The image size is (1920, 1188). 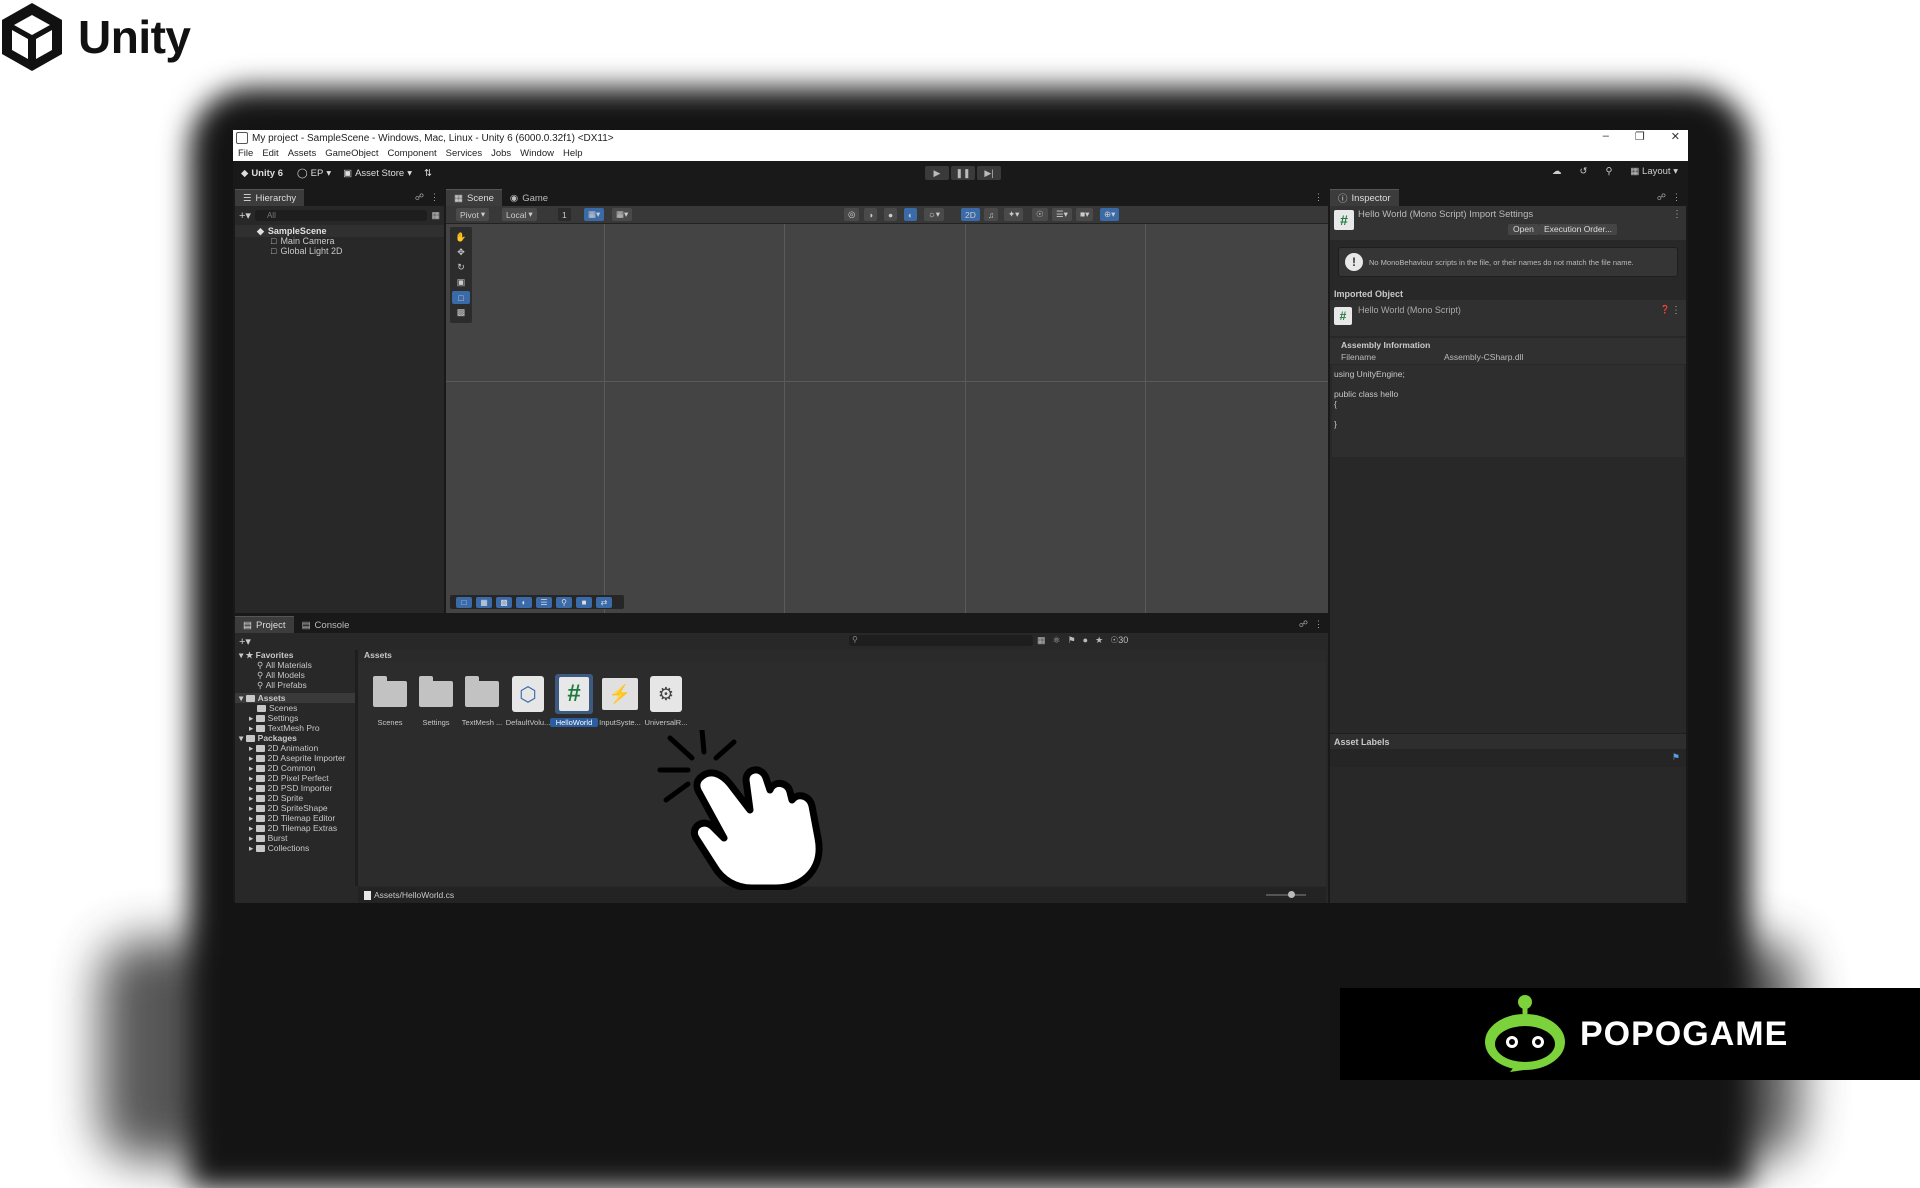 What do you see at coordinates (1041, 640) in the screenshot?
I see `filter-type-icon: ▦` at bounding box center [1041, 640].